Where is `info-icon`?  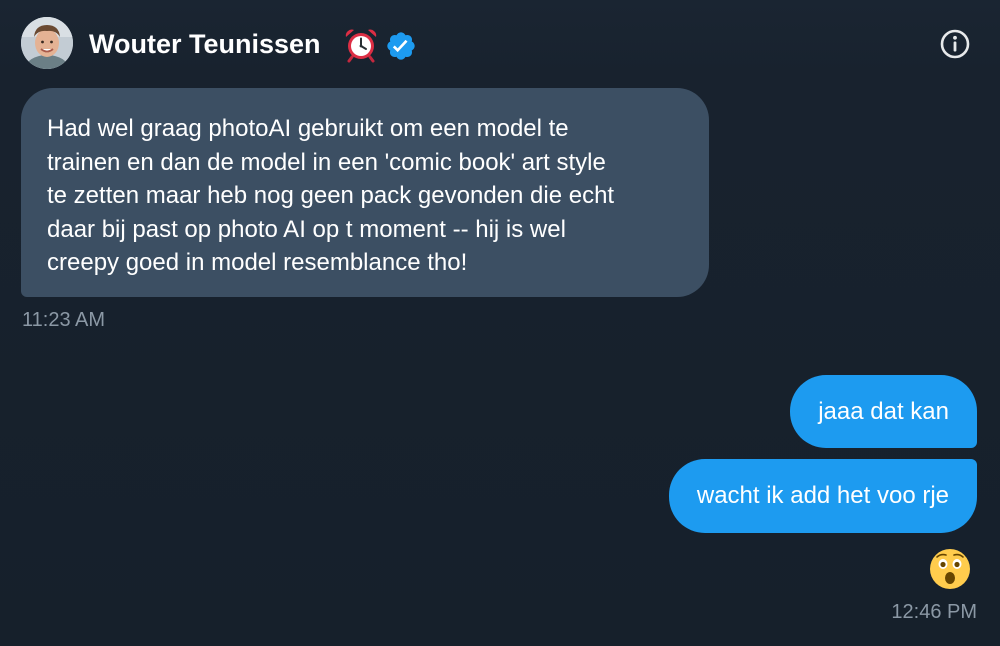 info-icon is located at coordinates (955, 44).